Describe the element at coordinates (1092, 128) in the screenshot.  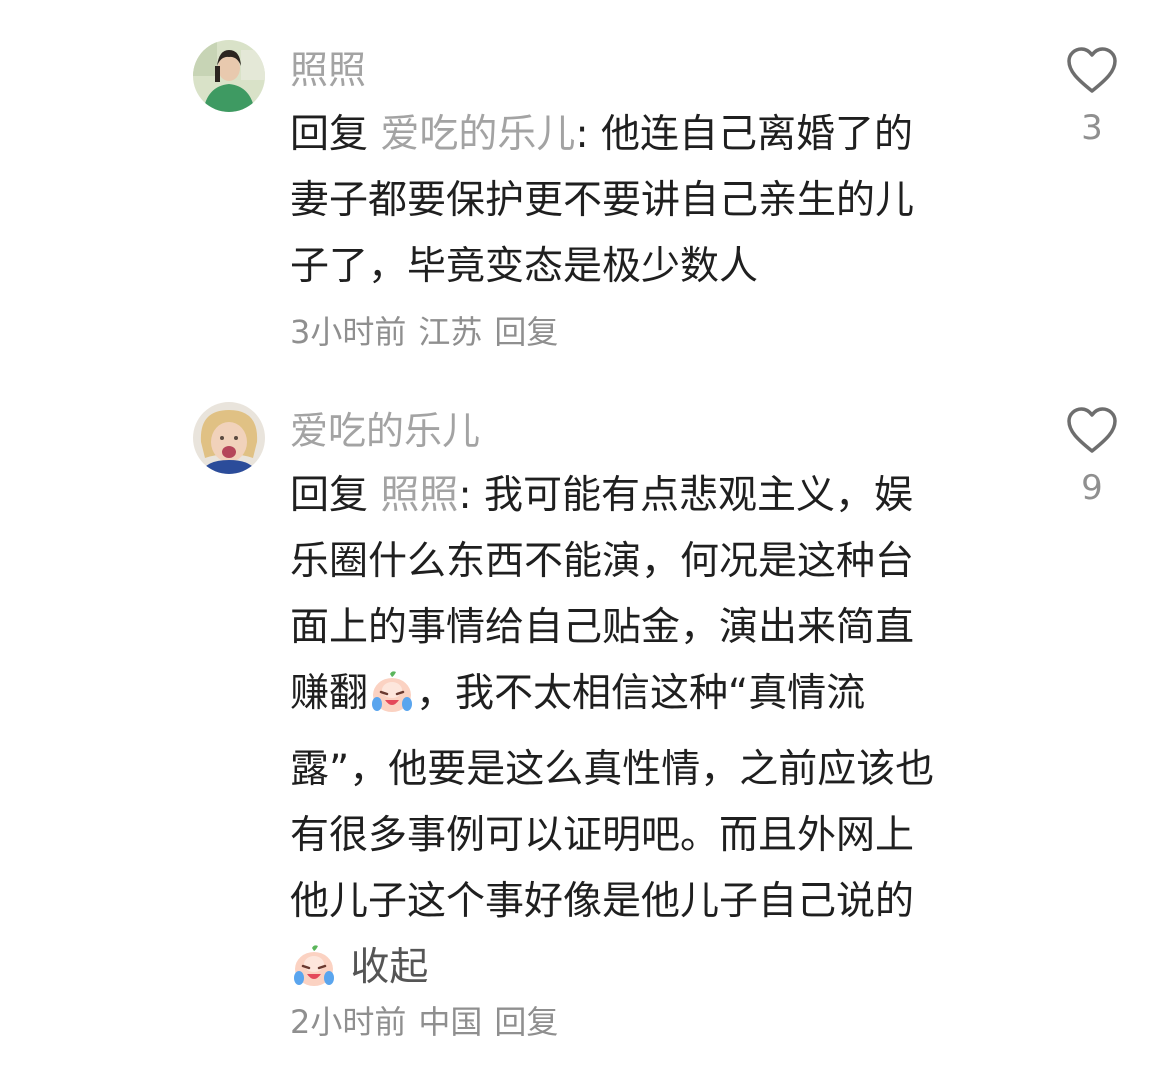
I see `like-count: 3` at that location.